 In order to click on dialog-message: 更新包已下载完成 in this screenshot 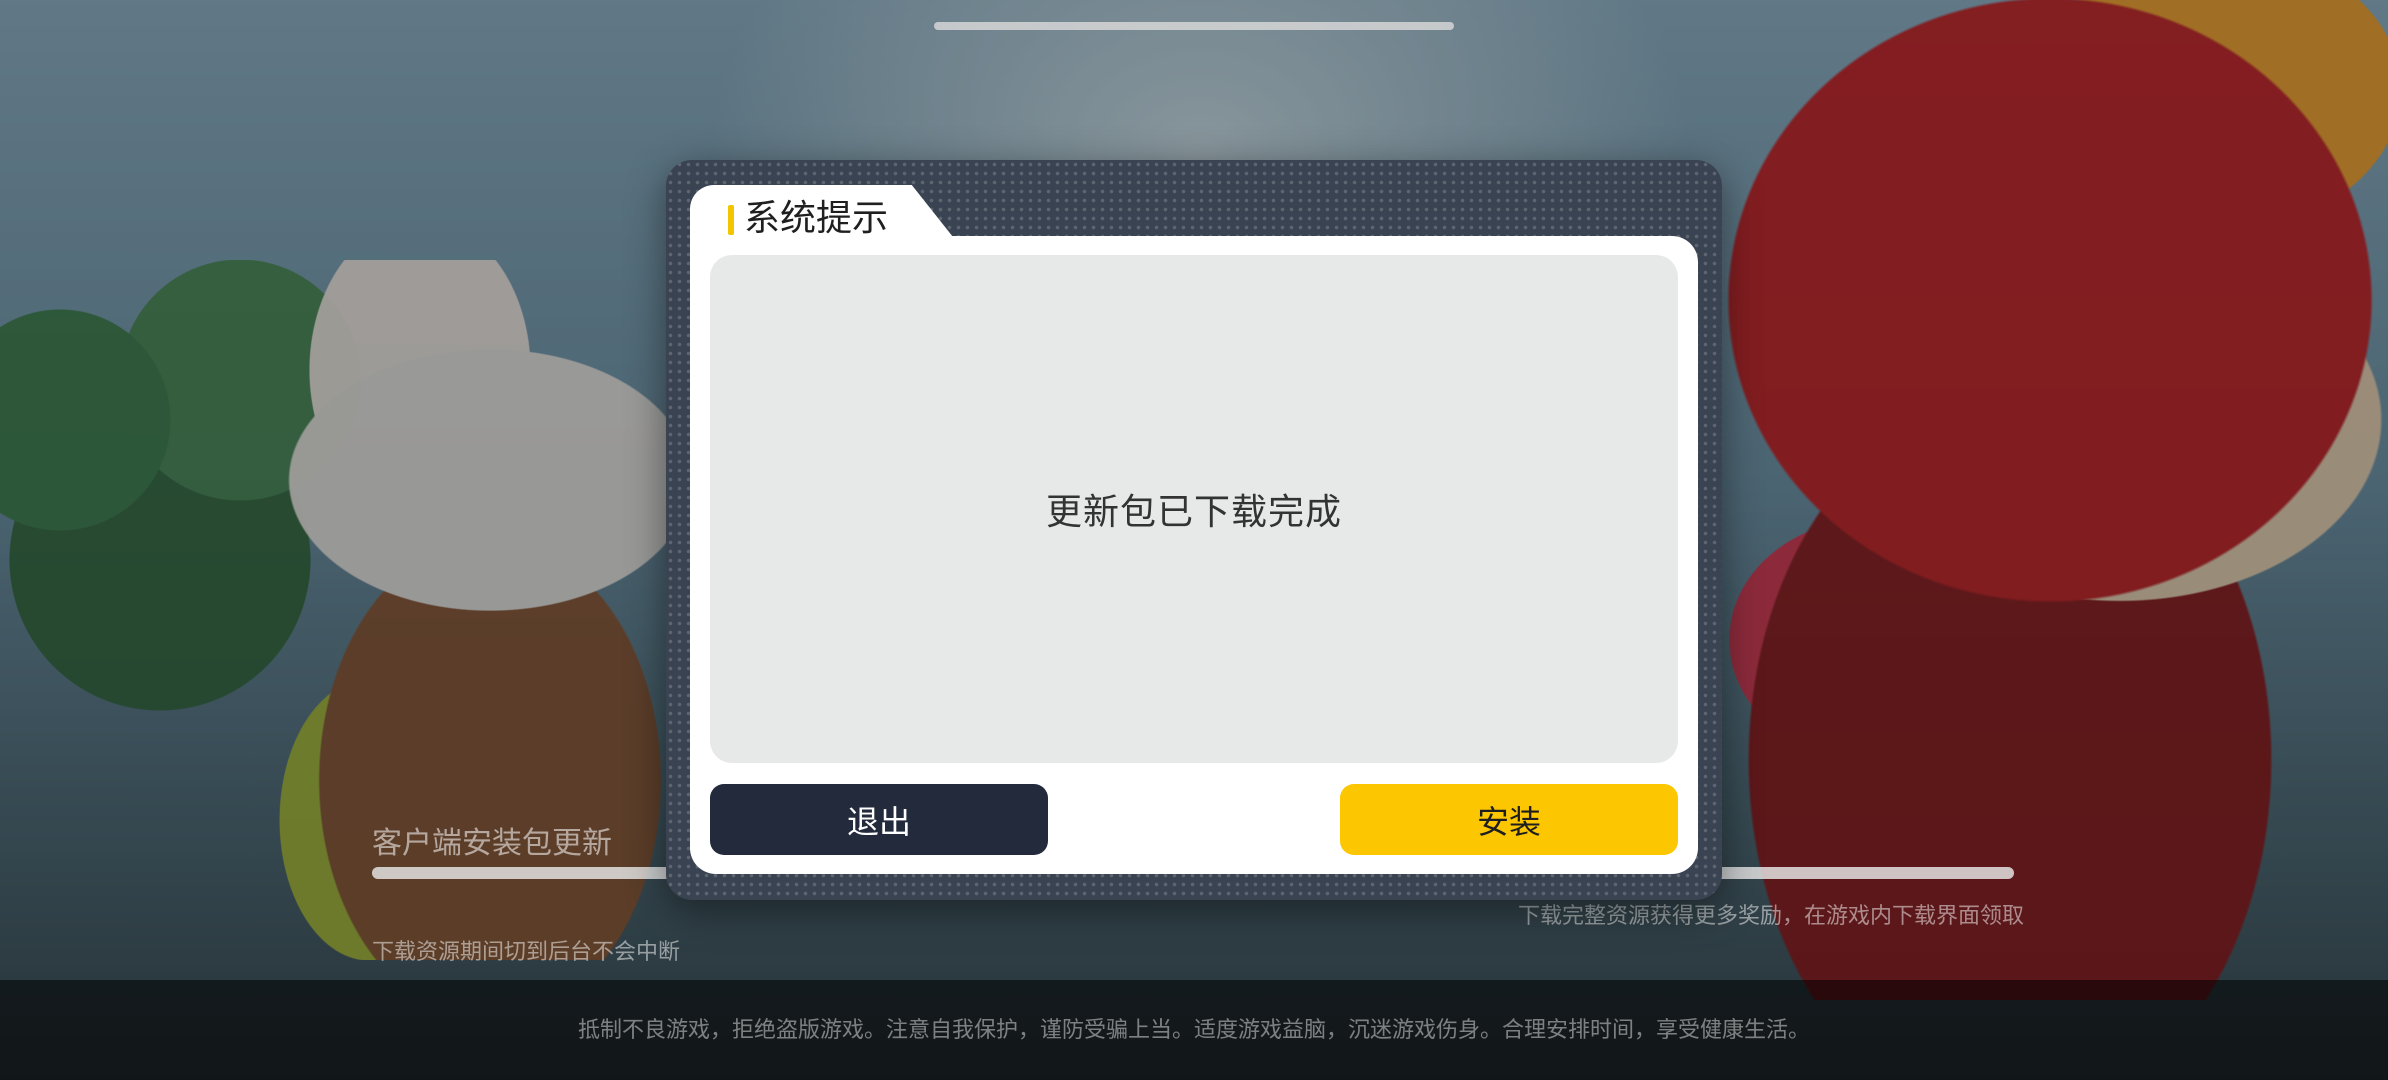, I will do `click(1193, 512)`.